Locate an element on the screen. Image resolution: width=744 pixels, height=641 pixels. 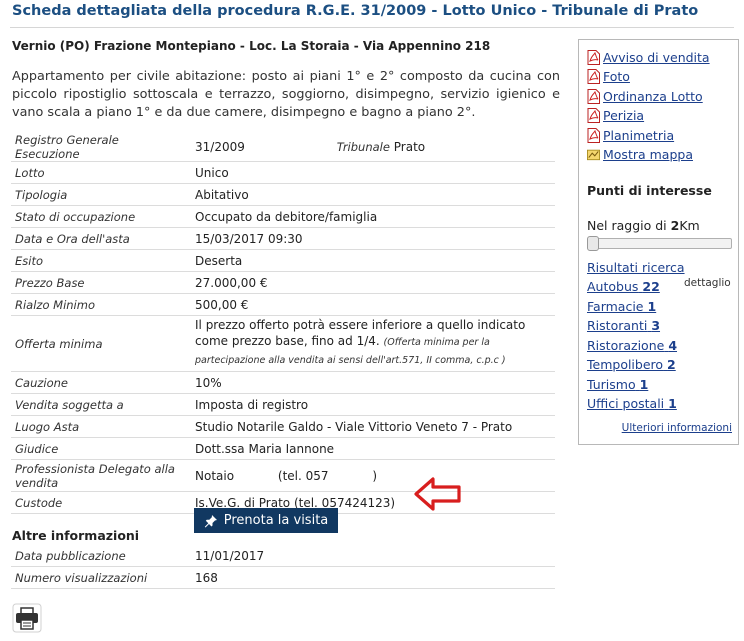
red-arrow-icon is located at coordinates (437, 494).